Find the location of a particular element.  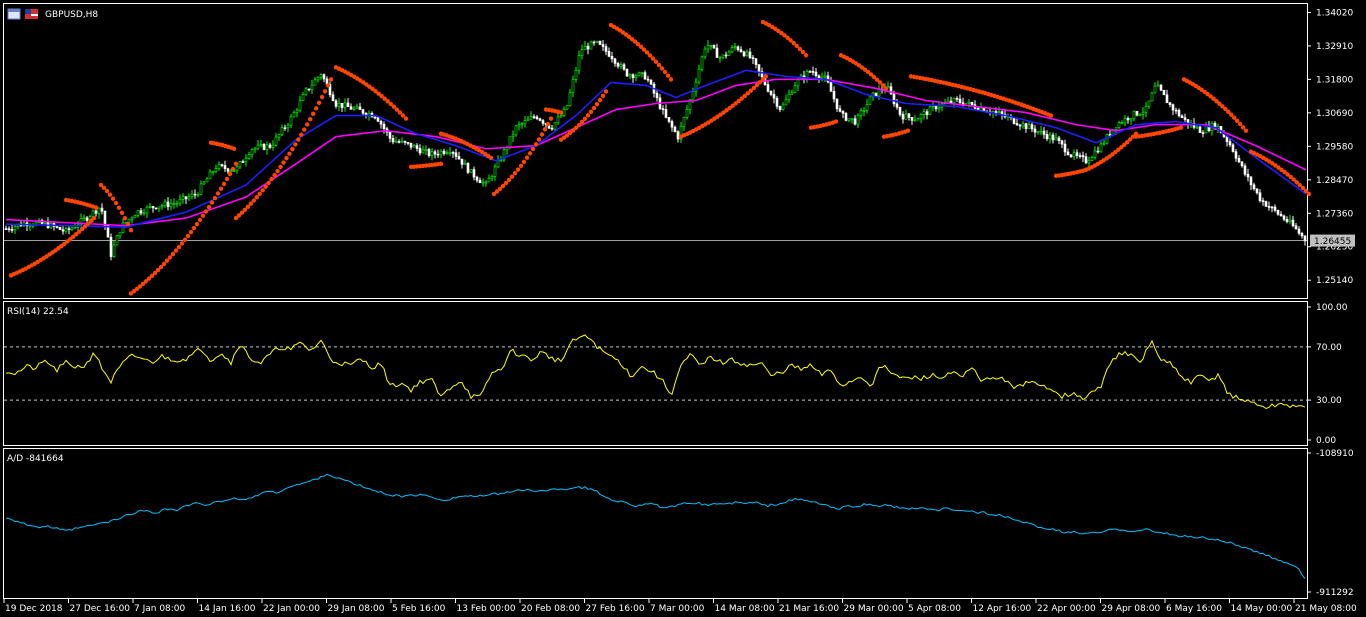

time-tick-label: 13 Feb 00:00 is located at coordinates (486, 609).